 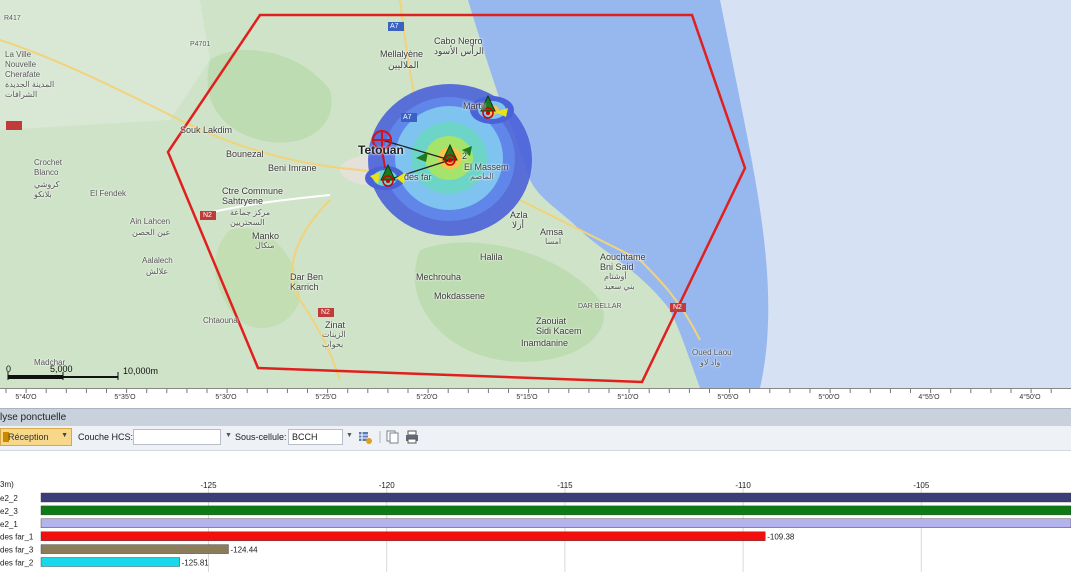 I want to click on place-label: كروشي بلانكو, so click(x=47, y=189).